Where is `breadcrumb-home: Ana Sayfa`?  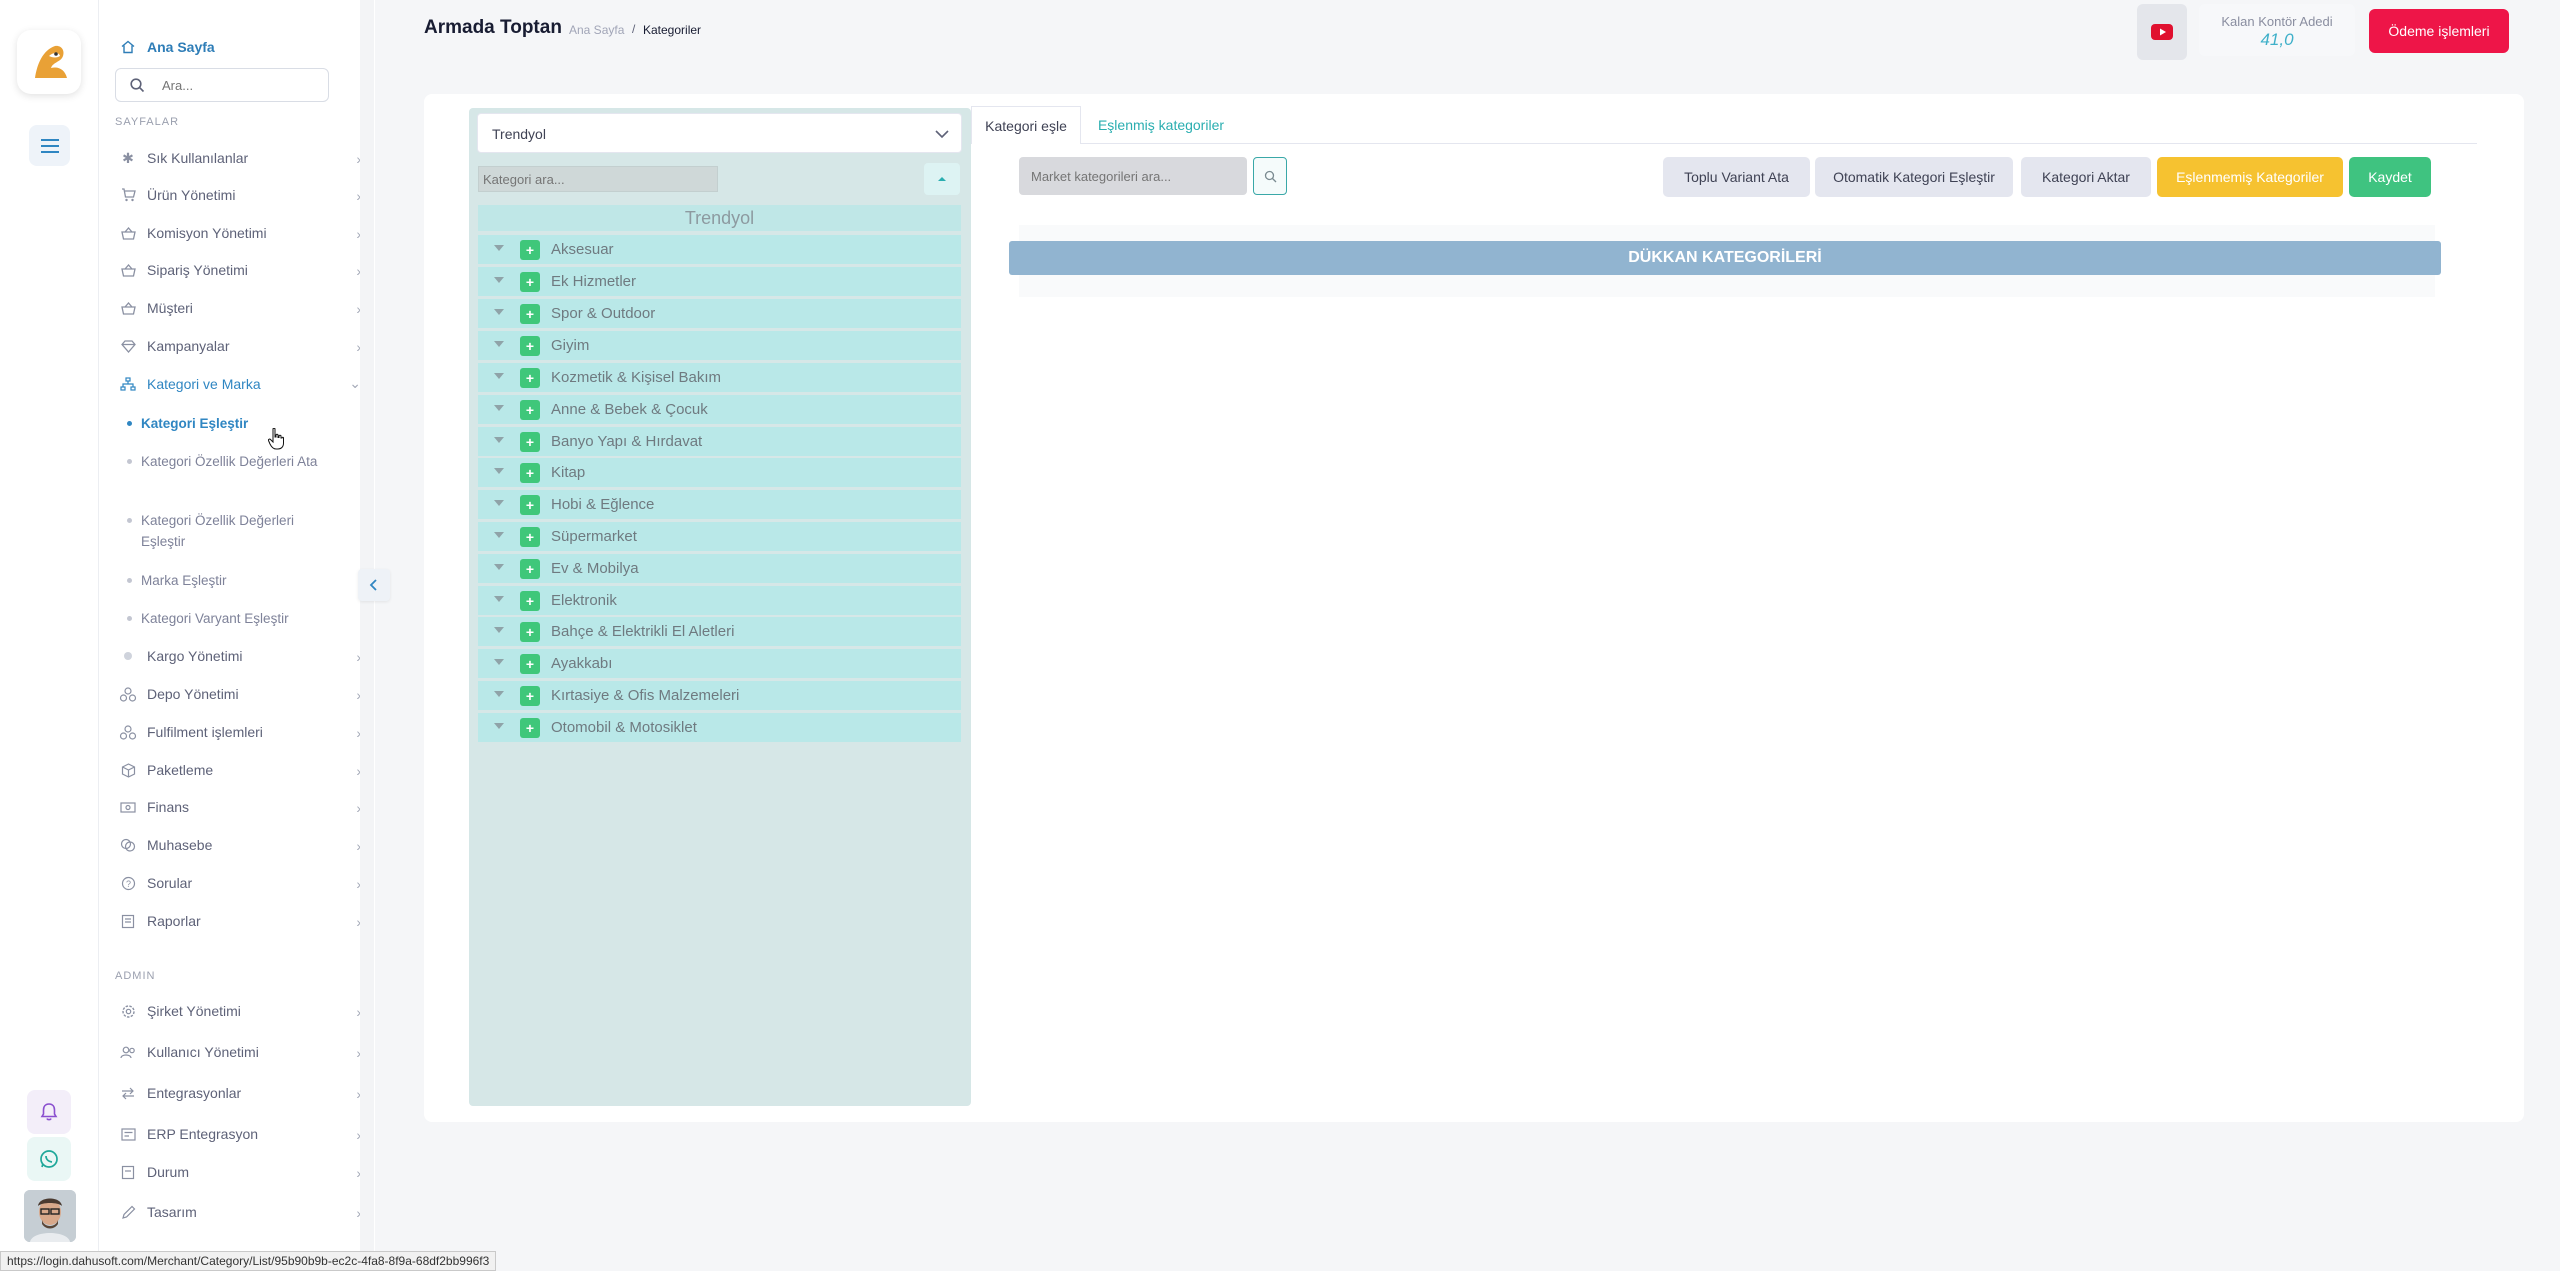
breadcrumb-home: Ana Sayfa is located at coordinates (596, 30).